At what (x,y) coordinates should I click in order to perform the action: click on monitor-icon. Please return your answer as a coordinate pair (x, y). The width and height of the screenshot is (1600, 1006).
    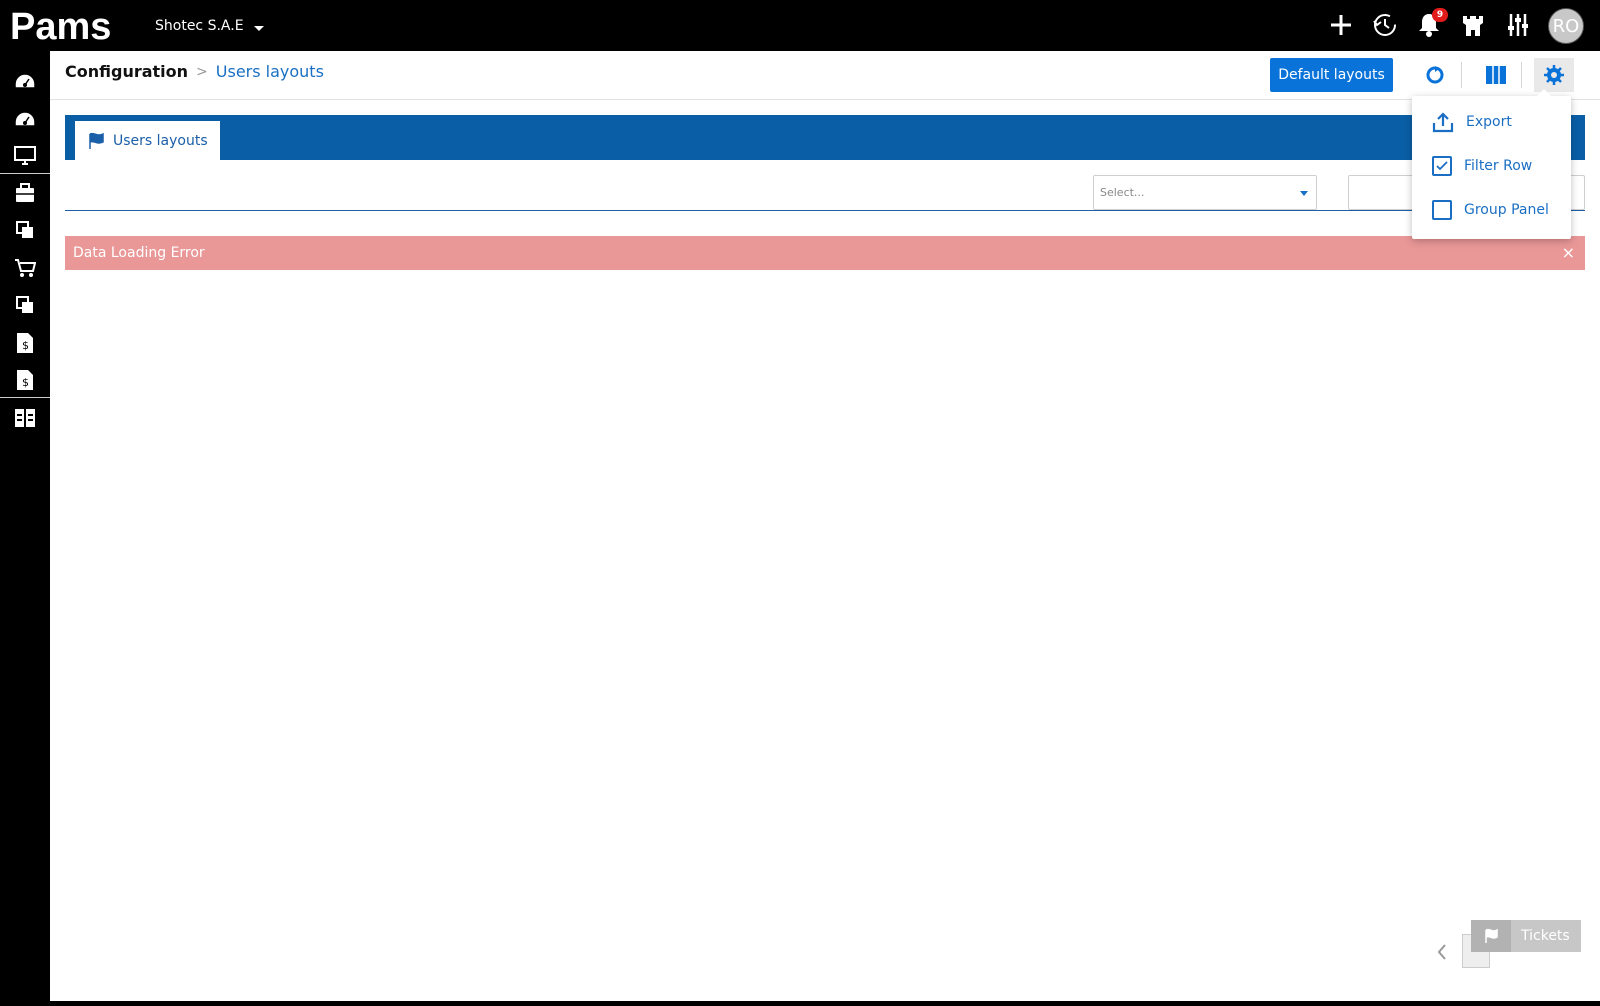
    Looking at the image, I should click on (25, 156).